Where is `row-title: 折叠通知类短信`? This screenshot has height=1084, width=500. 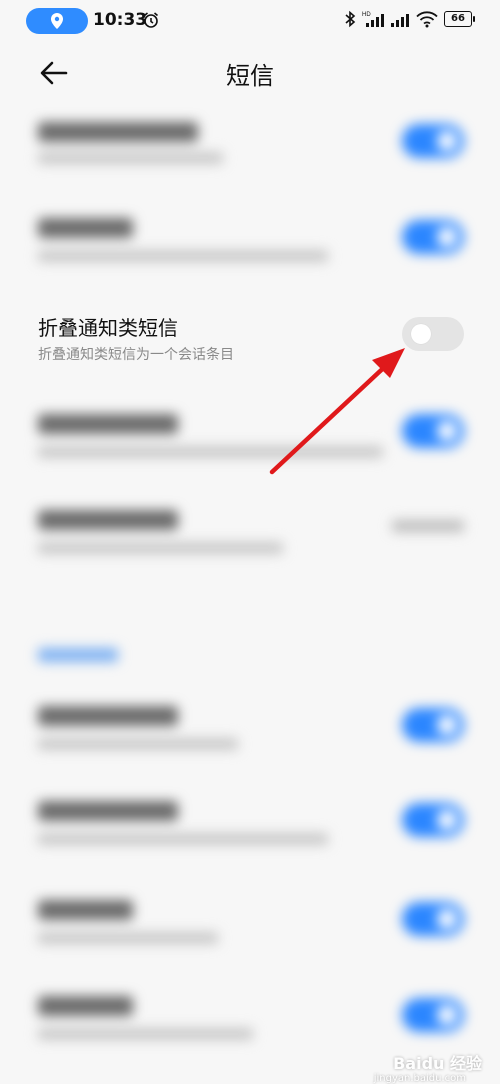 row-title: 折叠通知类短信 is located at coordinates (108, 328).